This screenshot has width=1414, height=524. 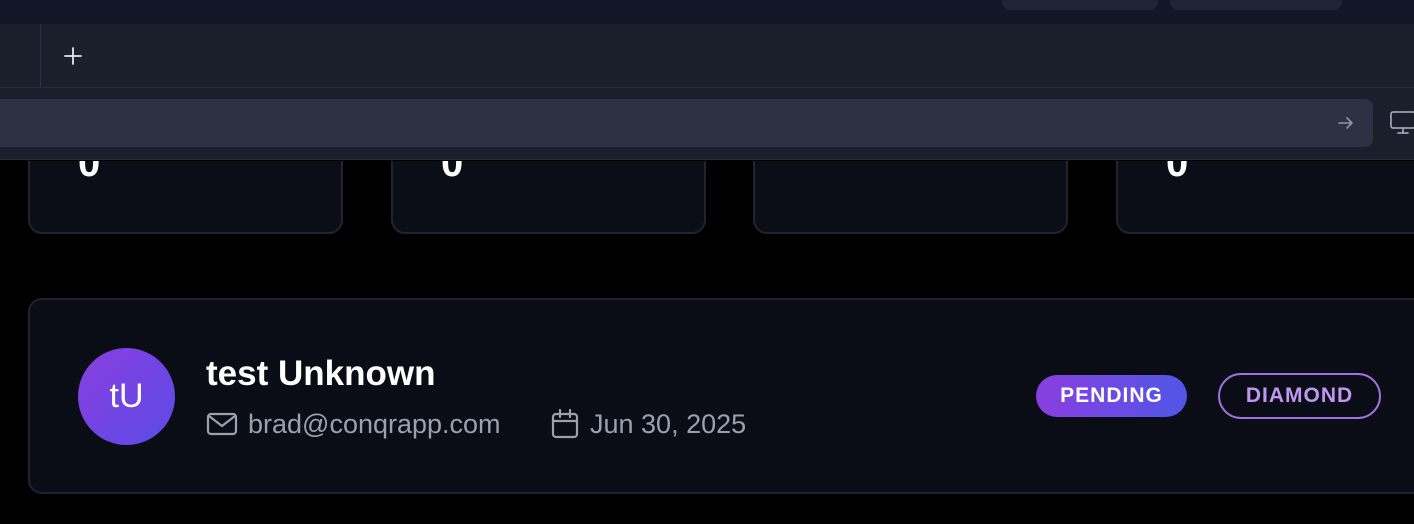 I want to click on user-email: brad@conqrapp.com, so click(x=353, y=424).